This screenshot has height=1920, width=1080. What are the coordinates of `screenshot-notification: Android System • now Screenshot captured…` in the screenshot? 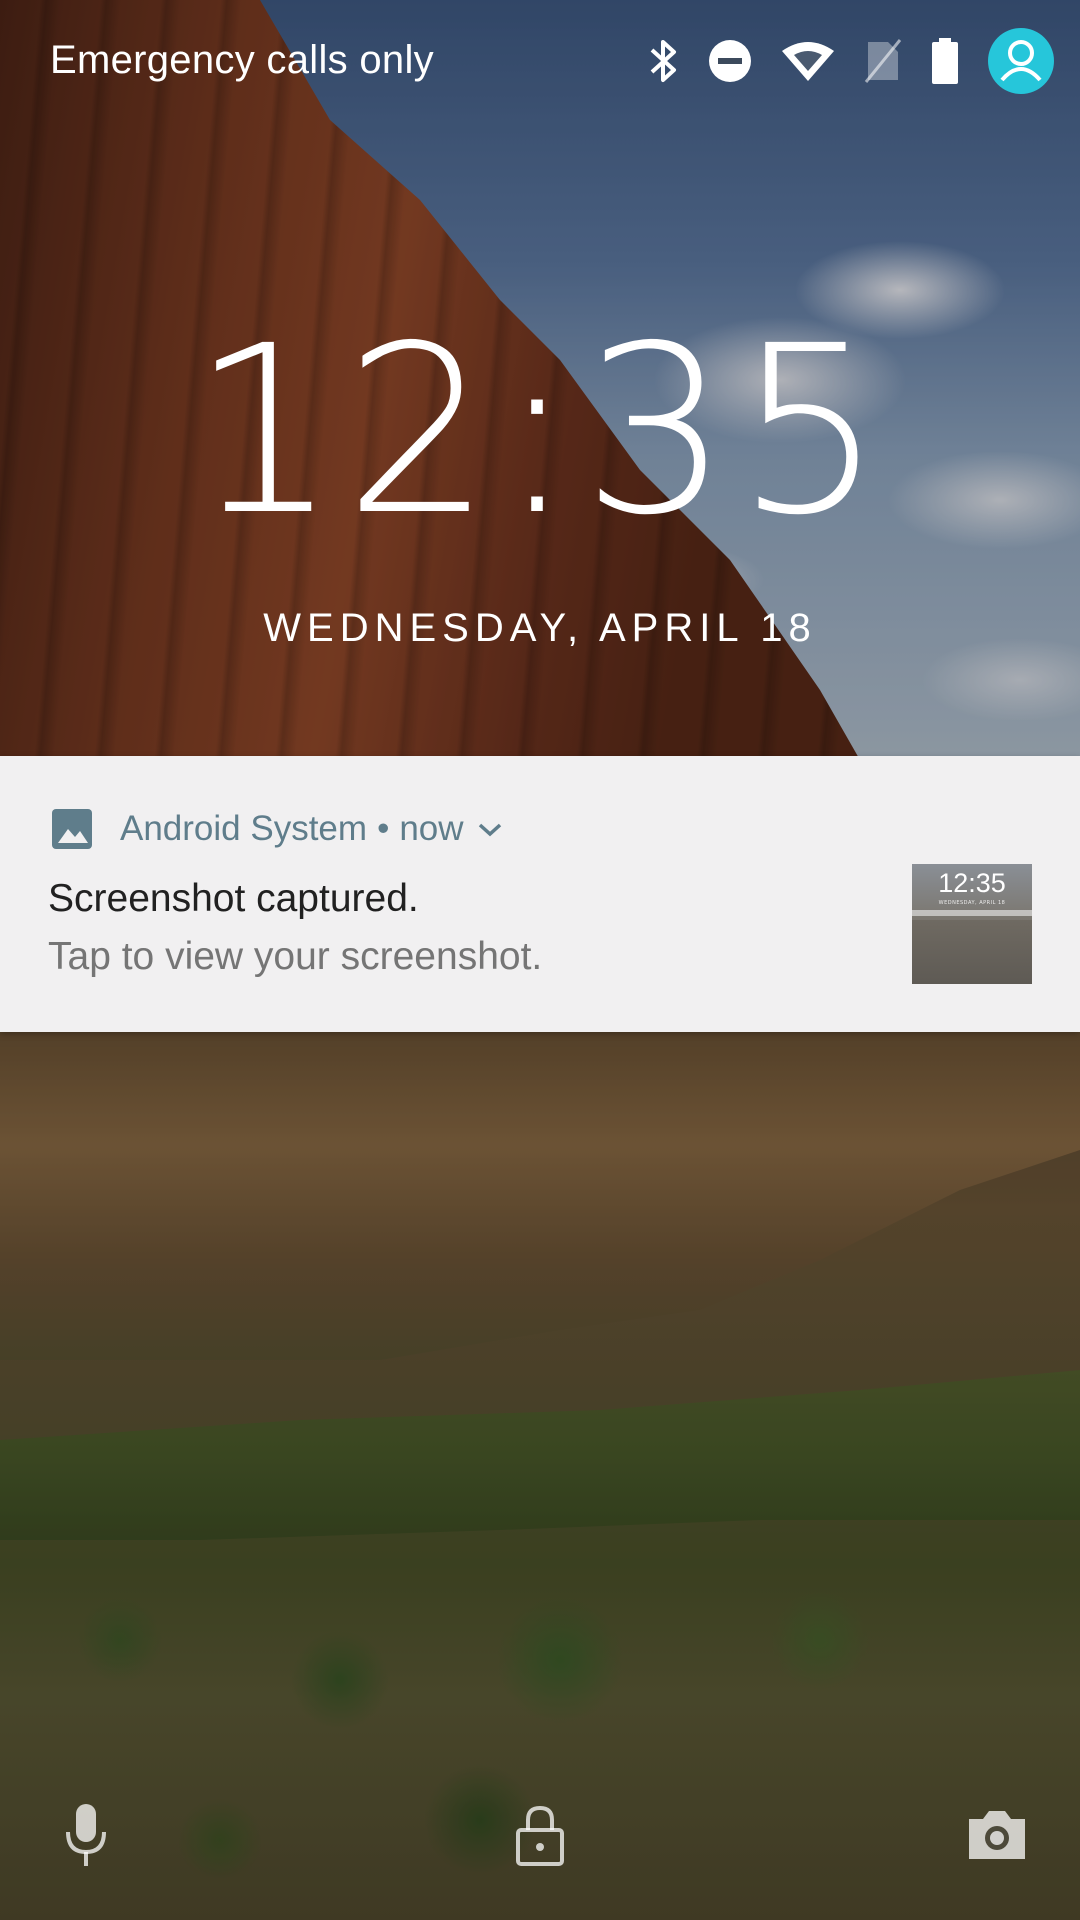 It's located at (540, 894).